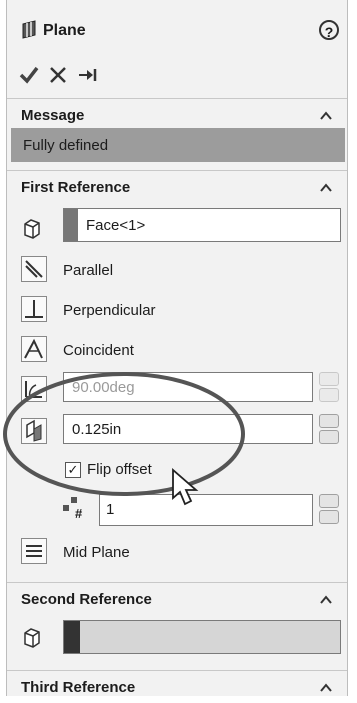 This screenshot has width=357, height=703. What do you see at coordinates (178, 145) in the screenshot?
I see `status-message: Fully defined` at bounding box center [178, 145].